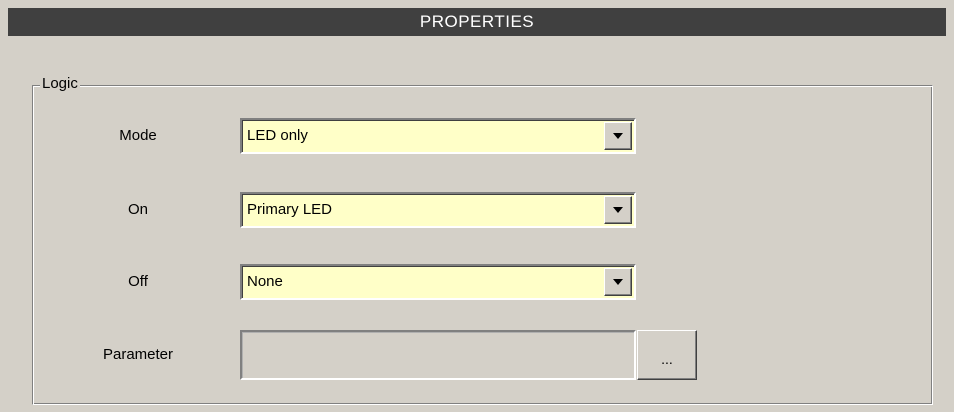  What do you see at coordinates (138, 281) in the screenshot?
I see `off-label: Off` at bounding box center [138, 281].